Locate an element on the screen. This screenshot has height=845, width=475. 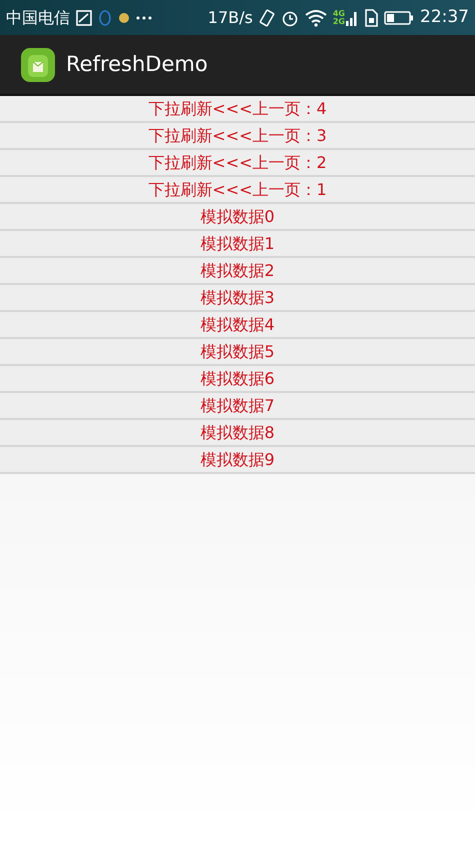
dot-icon is located at coordinates (124, 18).